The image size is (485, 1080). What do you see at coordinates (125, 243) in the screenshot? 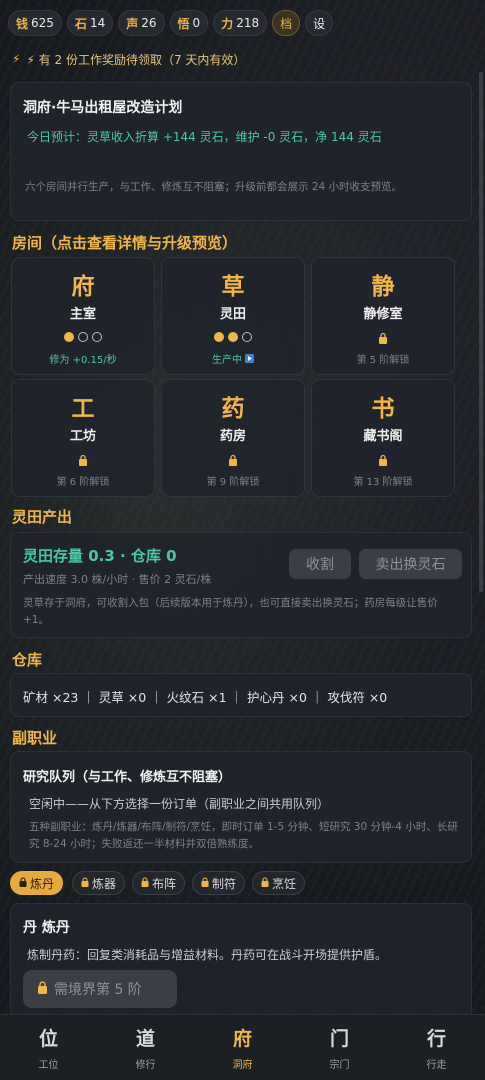
I see `rooms-header: 房间（点击查看详情与升级预览）` at bounding box center [125, 243].